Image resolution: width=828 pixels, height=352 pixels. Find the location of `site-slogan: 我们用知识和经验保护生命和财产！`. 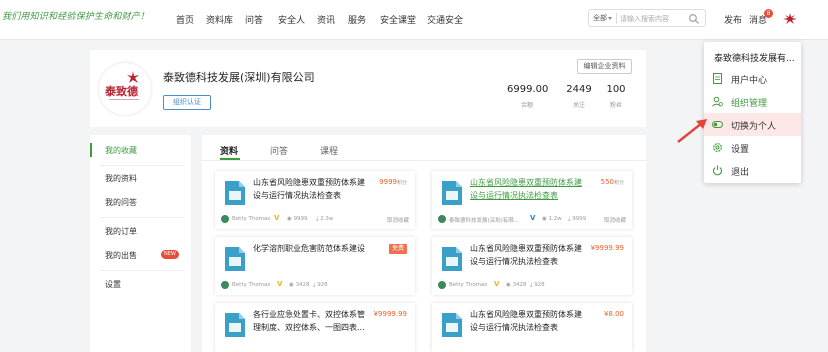

site-slogan: 我们用知识和经验保护生命和财产！ is located at coordinates (75, 15).